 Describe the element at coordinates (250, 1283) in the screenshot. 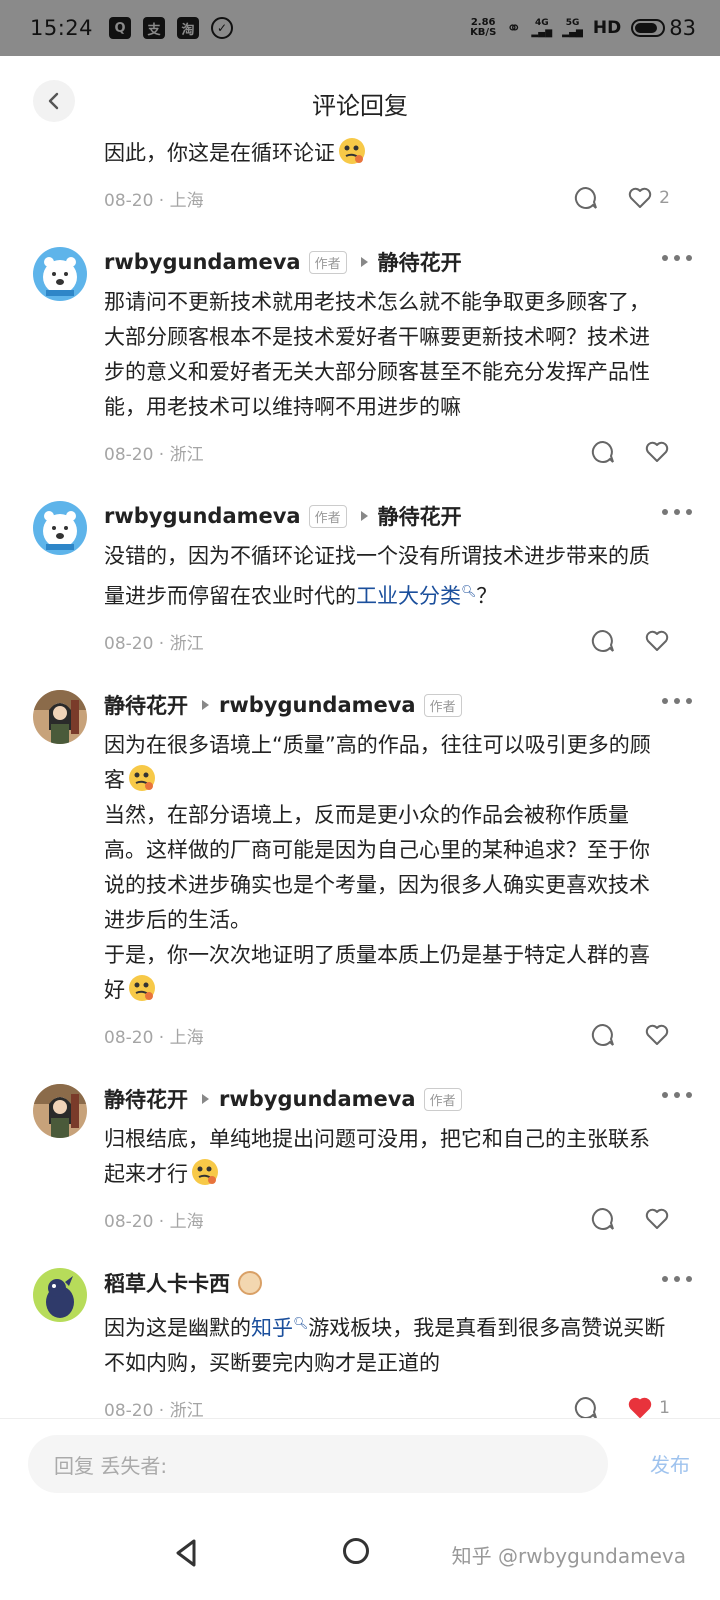

I see `badge-icon` at that location.